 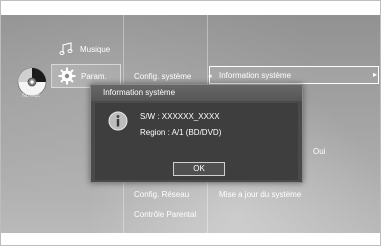 I want to click on submenu-item-controle-parental: Contrôle Parental, so click(x=165, y=214).